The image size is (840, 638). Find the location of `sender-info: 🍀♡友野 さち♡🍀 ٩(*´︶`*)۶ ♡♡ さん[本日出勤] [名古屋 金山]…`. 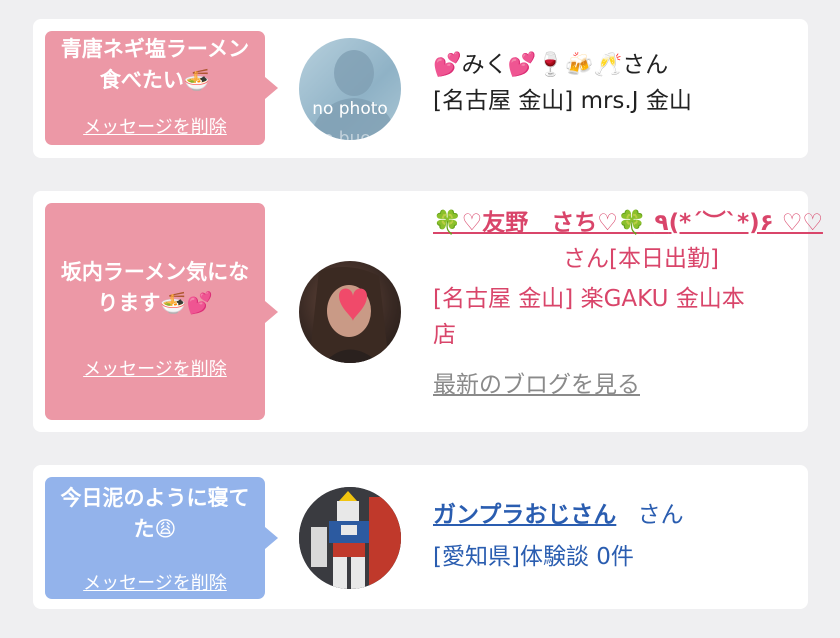

sender-info: 🍀♡友野 さち♡🍀 ٩(*´︶`*)۶ ♡♡ さん[本日出勤] [名古屋 金山]… is located at coordinates (628, 304).